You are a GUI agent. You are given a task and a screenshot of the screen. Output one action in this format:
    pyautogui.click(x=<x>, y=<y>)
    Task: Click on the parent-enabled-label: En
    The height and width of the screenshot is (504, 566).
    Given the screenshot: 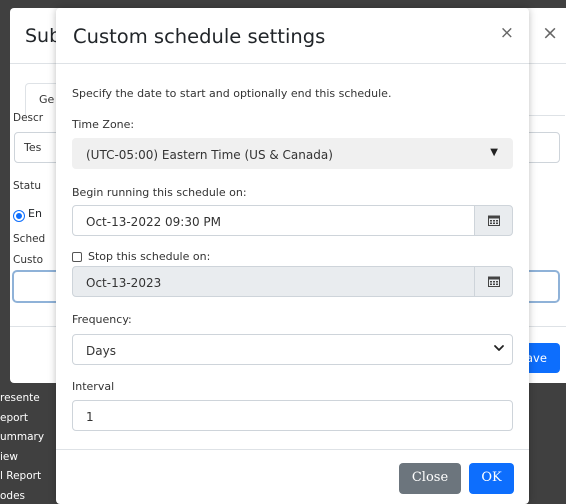 What is the action you would take?
    pyautogui.click(x=35, y=213)
    